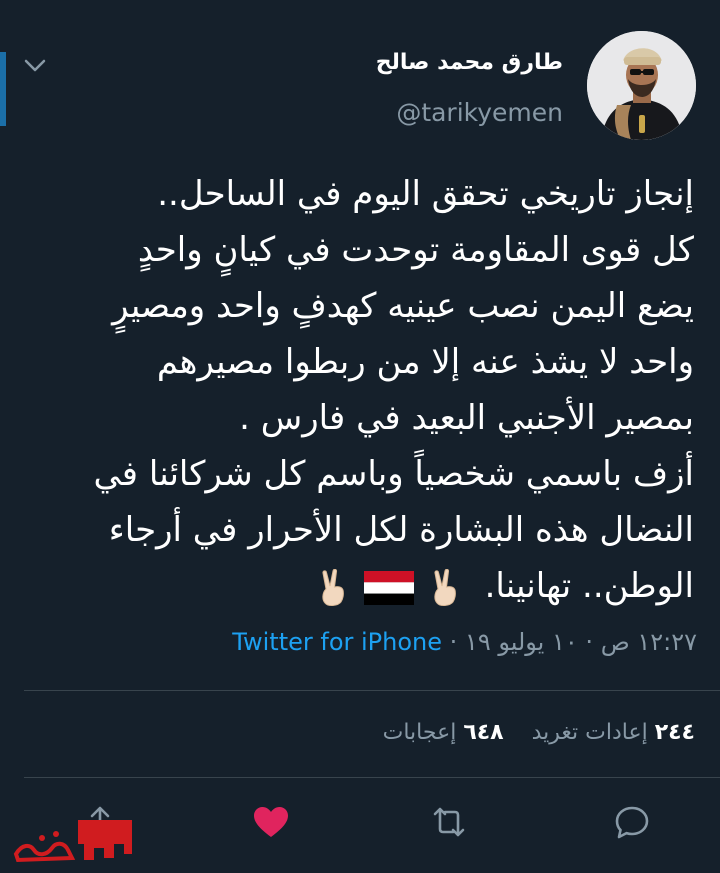 This screenshot has width=720, height=873. Describe the element at coordinates (271, 822) in the screenshot. I see `like-icon` at that location.